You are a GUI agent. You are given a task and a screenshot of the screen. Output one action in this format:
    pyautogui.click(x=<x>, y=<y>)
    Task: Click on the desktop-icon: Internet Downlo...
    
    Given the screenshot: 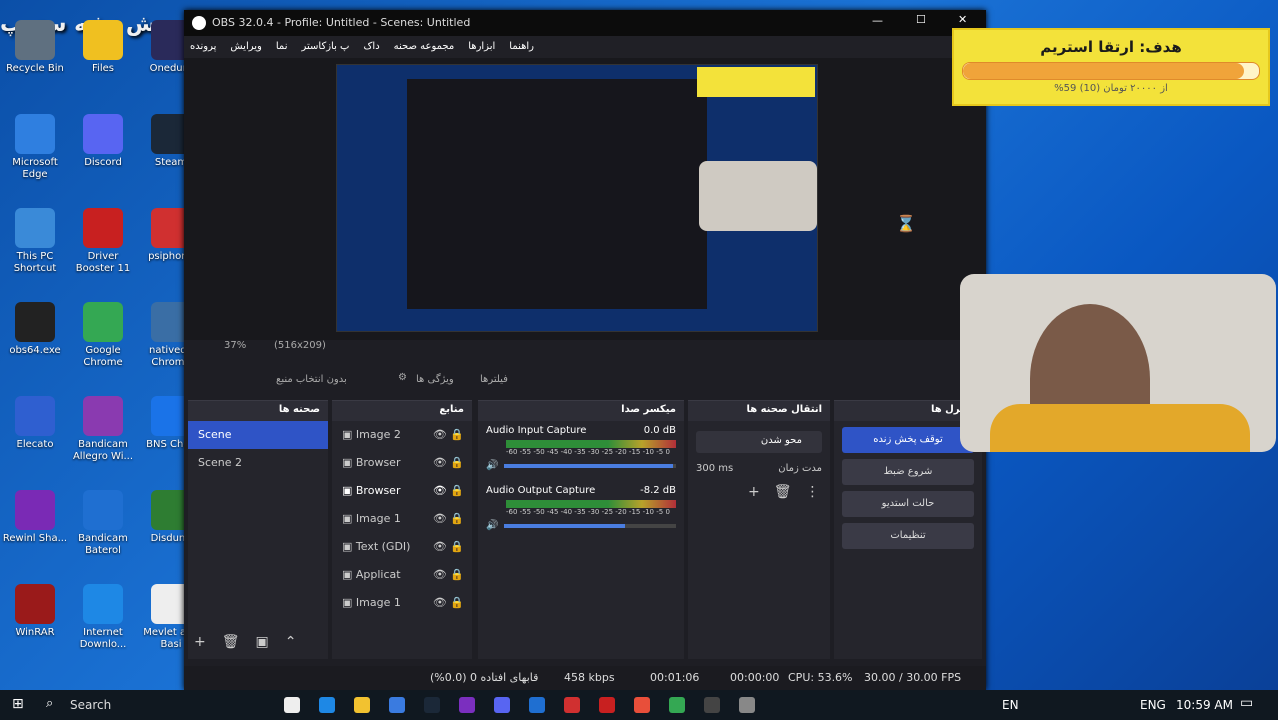 What is the action you would take?
    pyautogui.click(x=103, y=617)
    